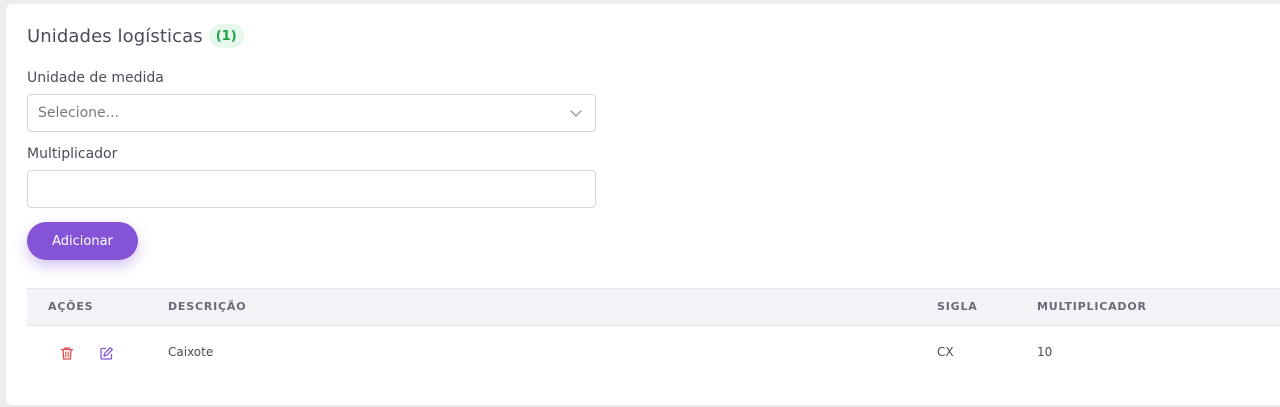  What do you see at coordinates (226, 36) in the screenshot?
I see `count-badge: (1)` at bounding box center [226, 36].